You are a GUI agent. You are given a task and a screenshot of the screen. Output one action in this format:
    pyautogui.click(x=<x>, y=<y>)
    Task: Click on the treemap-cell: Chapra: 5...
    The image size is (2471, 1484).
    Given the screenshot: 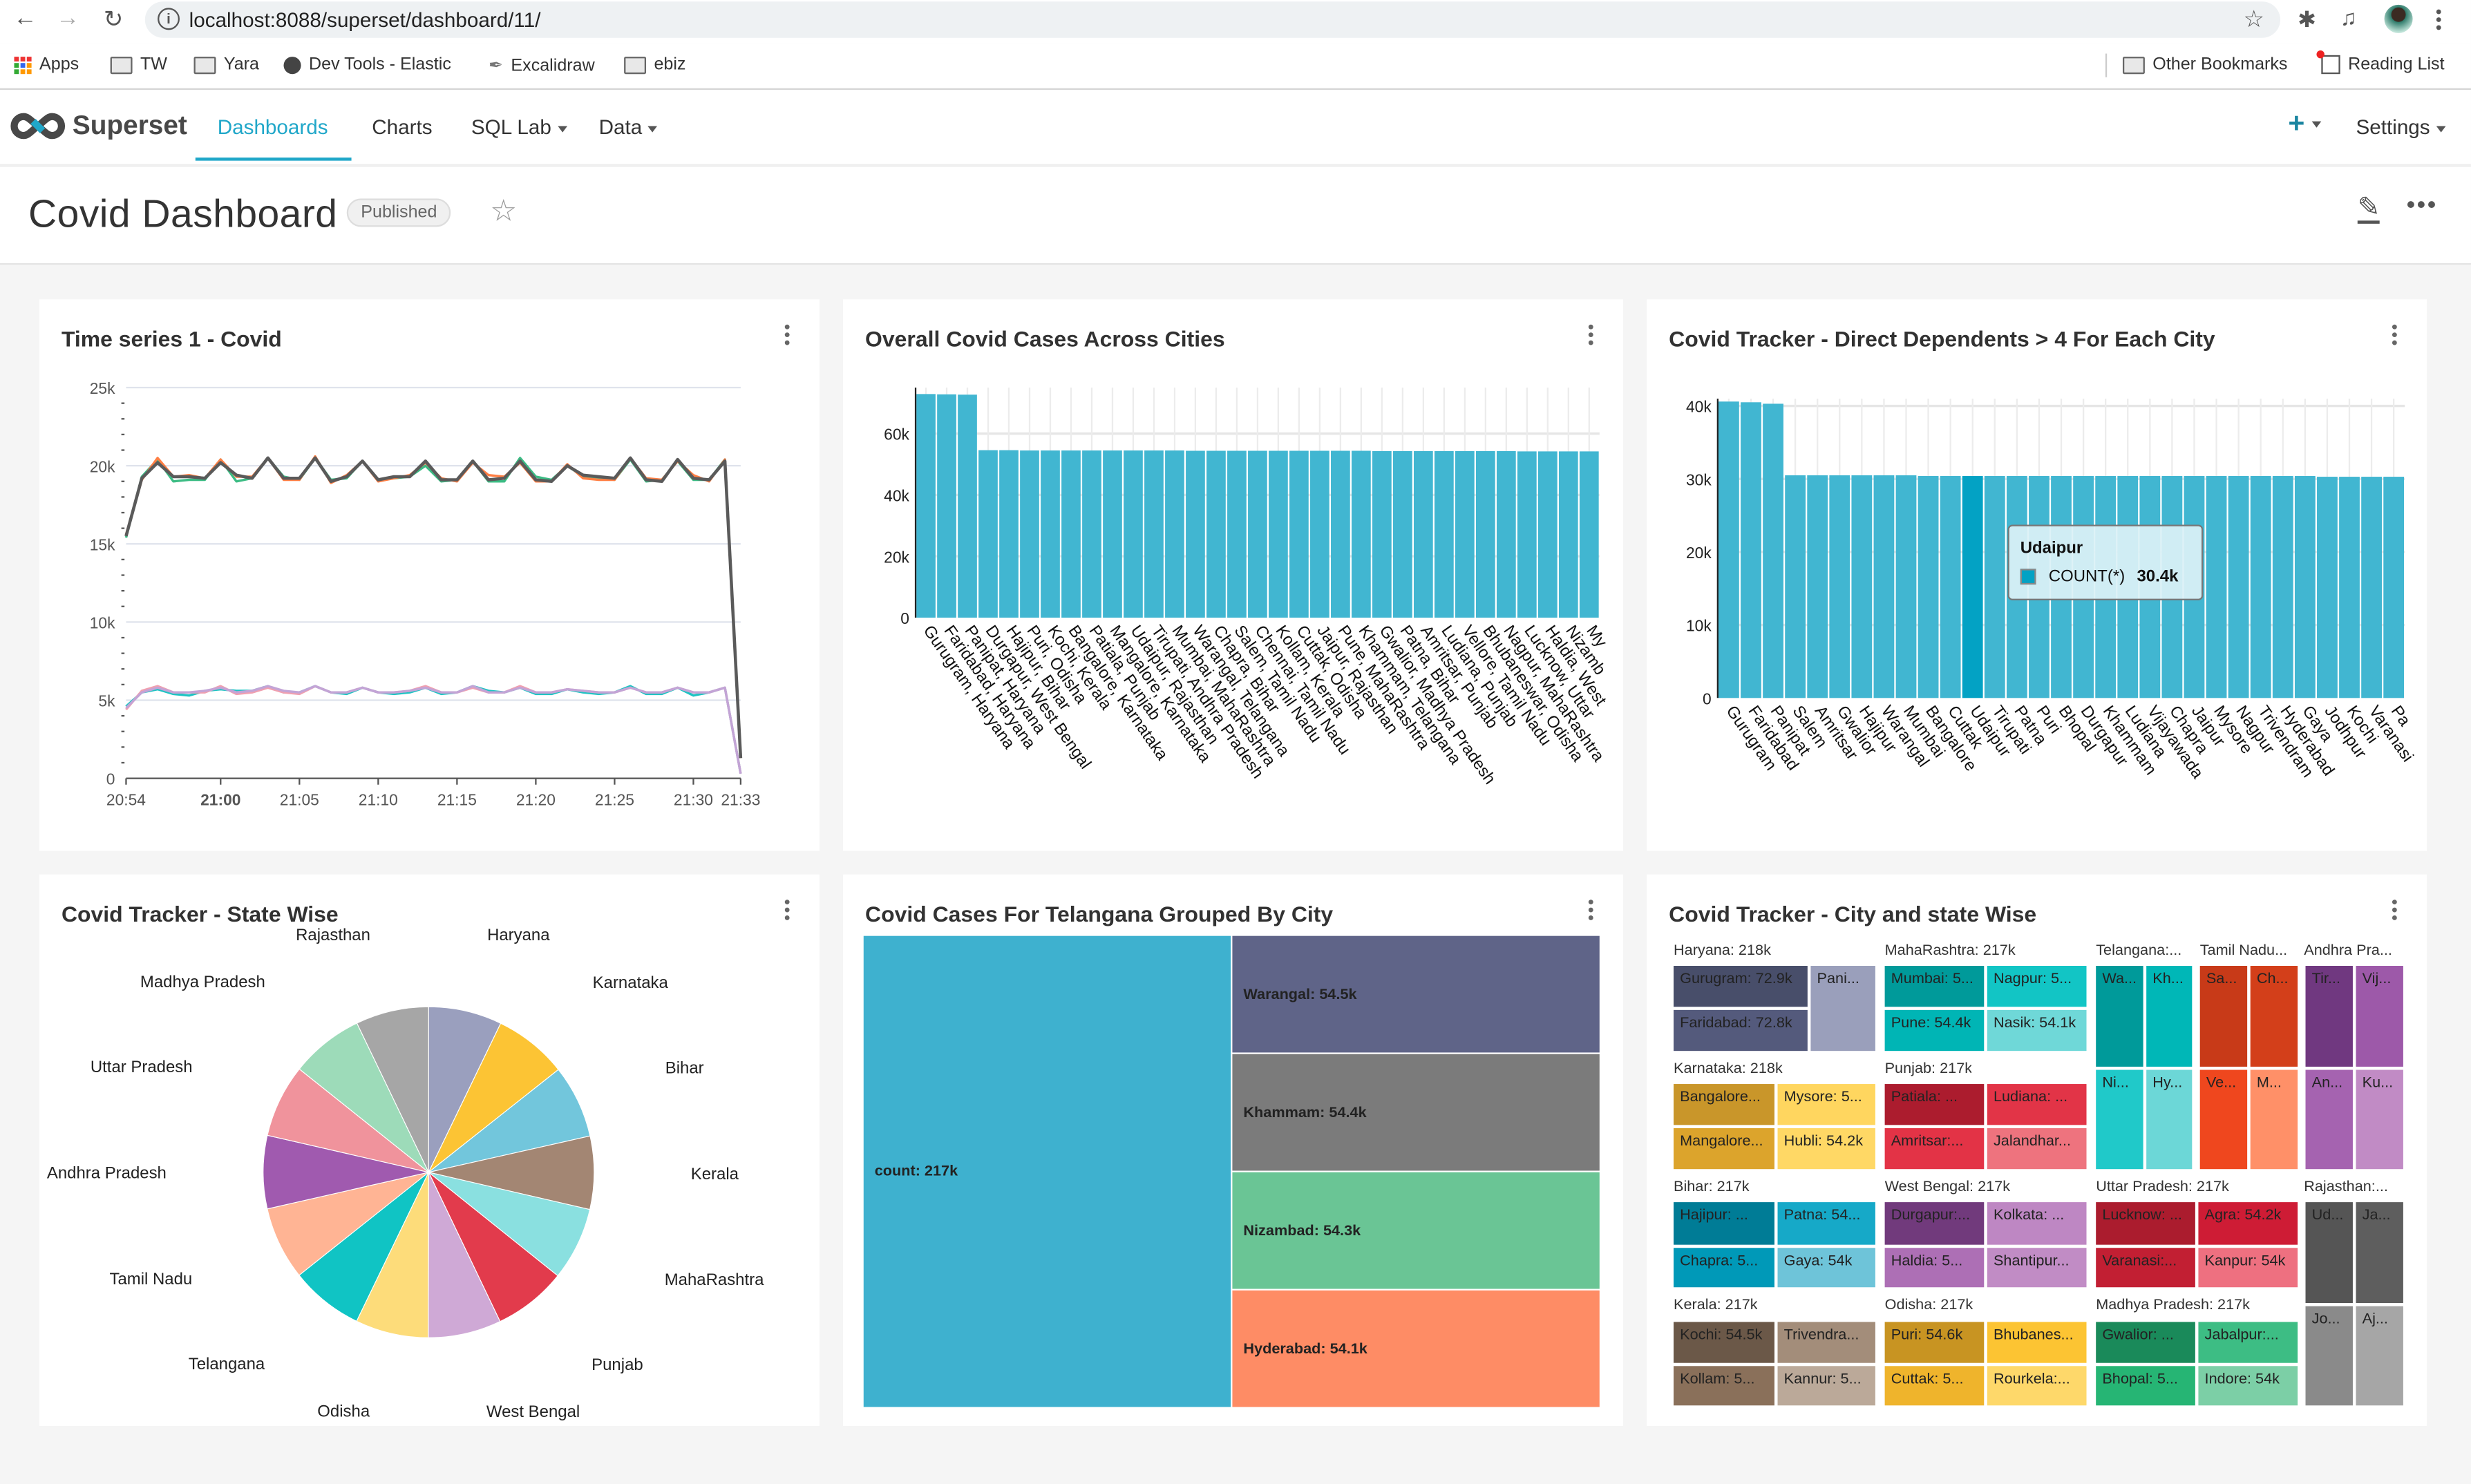 What is the action you would take?
    pyautogui.click(x=1723, y=1268)
    